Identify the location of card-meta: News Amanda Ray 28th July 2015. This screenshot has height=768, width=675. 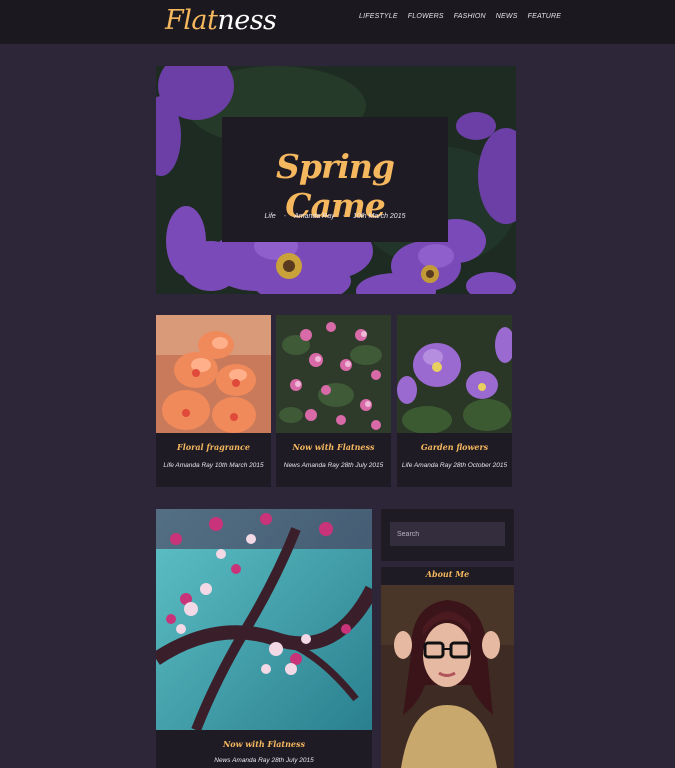
(333, 465).